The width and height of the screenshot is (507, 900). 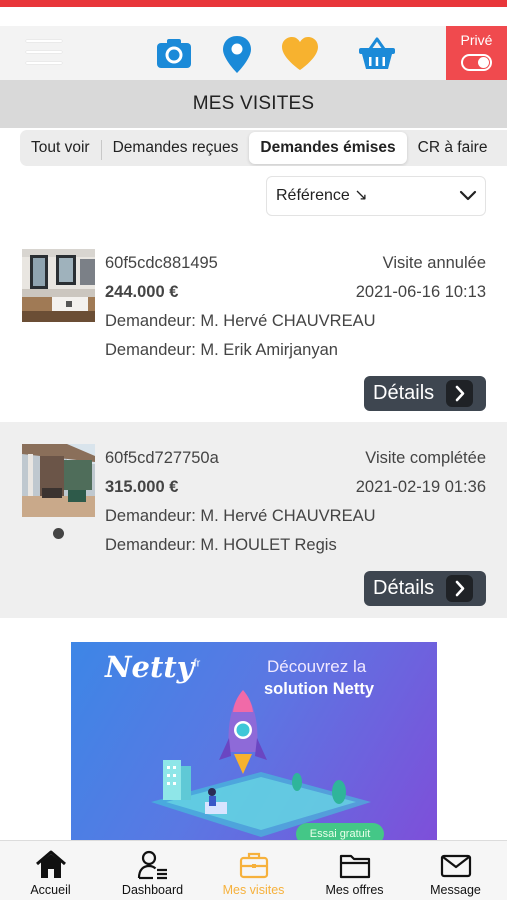 I want to click on private-mode-label: Privé, so click(x=476, y=40).